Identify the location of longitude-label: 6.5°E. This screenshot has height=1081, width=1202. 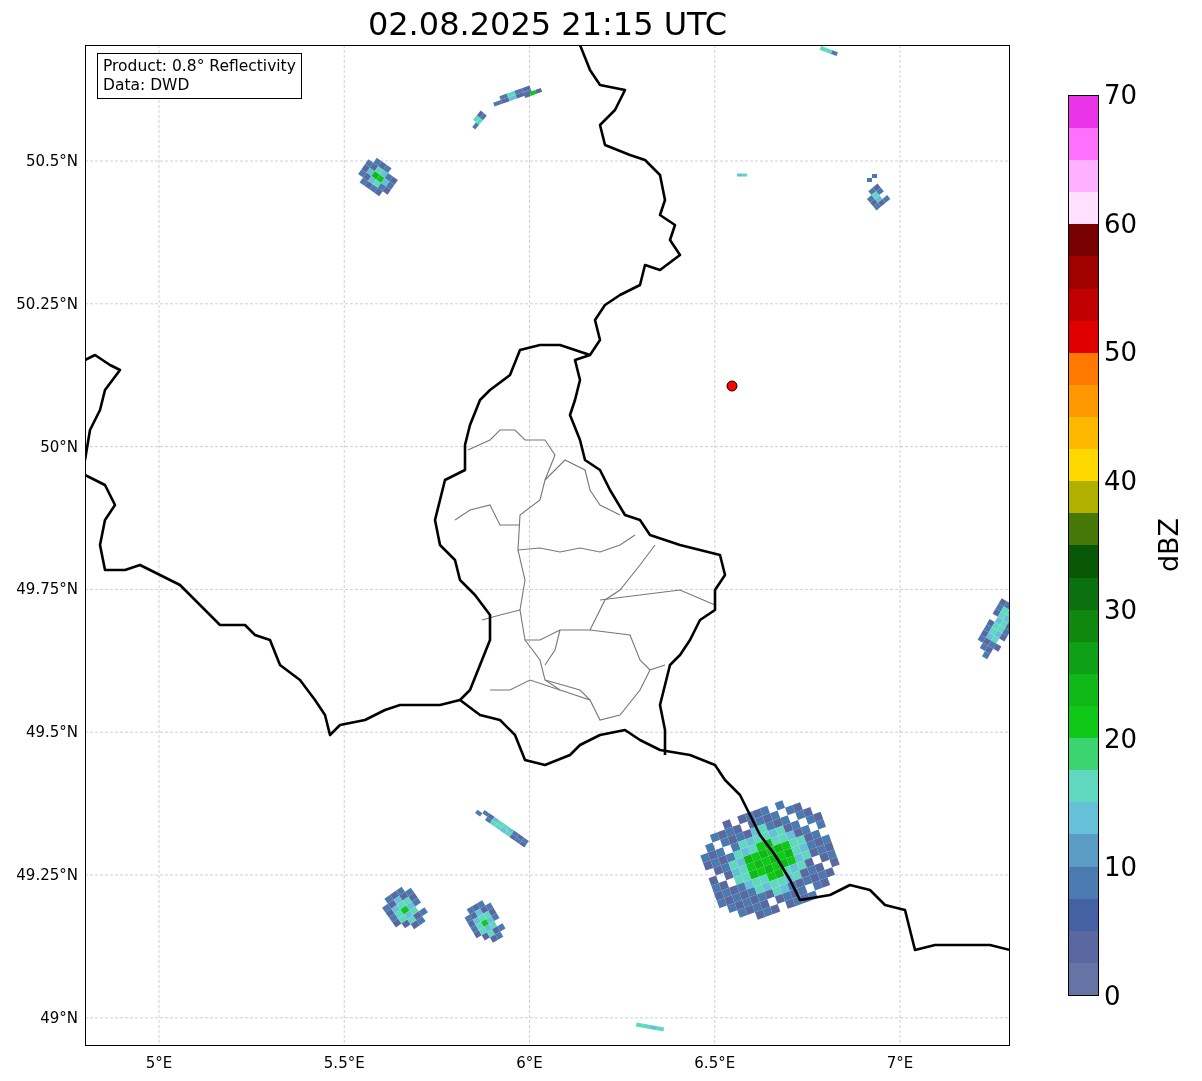
(715, 1063).